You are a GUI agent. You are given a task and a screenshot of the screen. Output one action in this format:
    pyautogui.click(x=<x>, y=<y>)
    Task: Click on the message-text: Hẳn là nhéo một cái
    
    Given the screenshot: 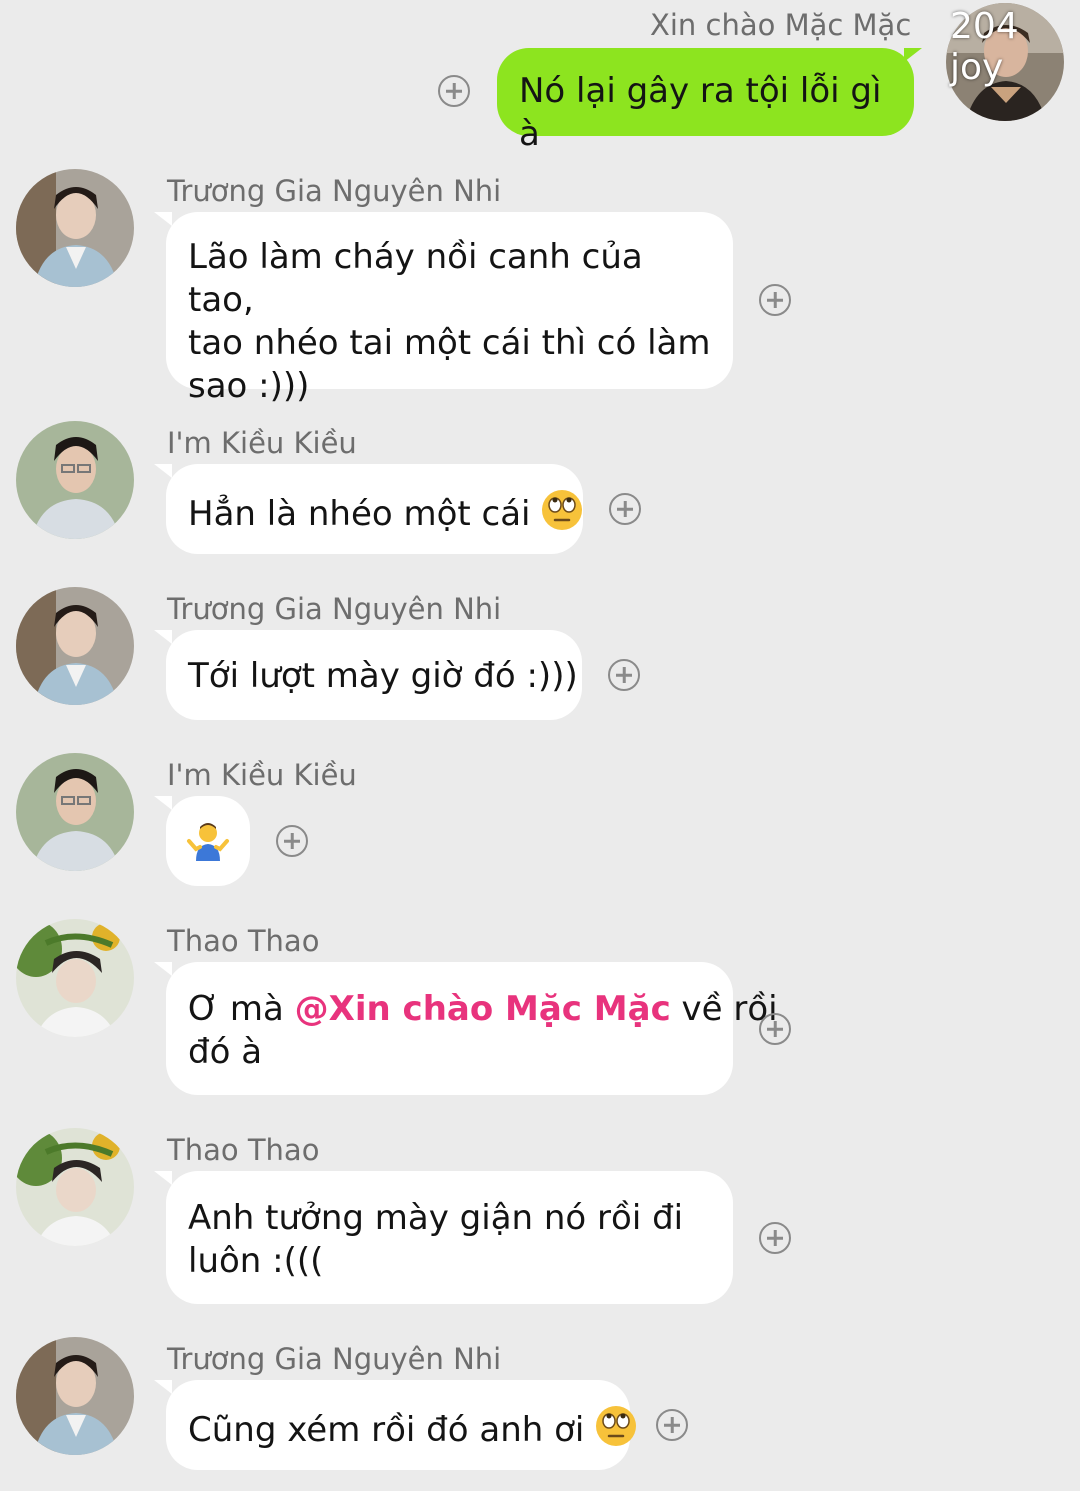 What is the action you would take?
    pyautogui.click(x=359, y=514)
    